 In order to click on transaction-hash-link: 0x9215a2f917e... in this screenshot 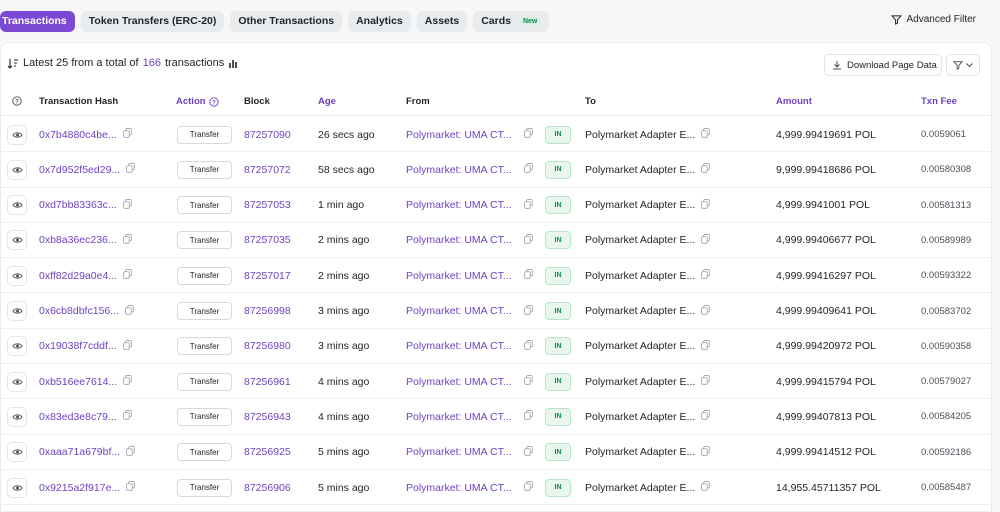, I will do `click(79, 488)`.